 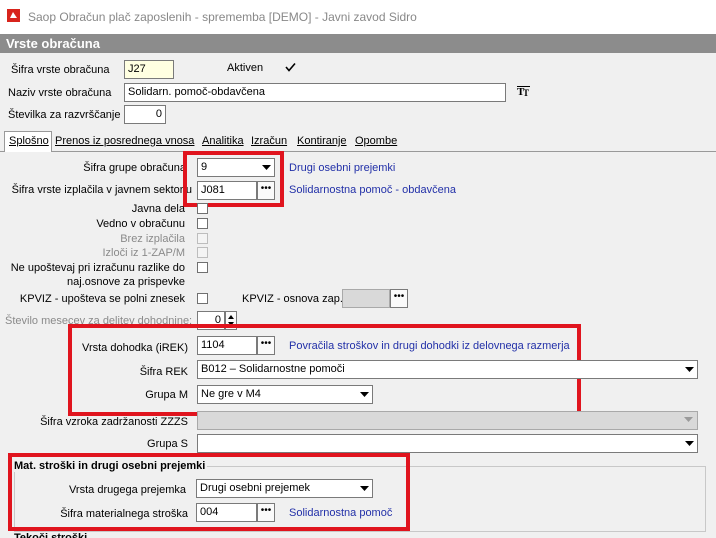 What do you see at coordinates (202, 223) in the screenshot?
I see `vedno-checkbox` at bounding box center [202, 223].